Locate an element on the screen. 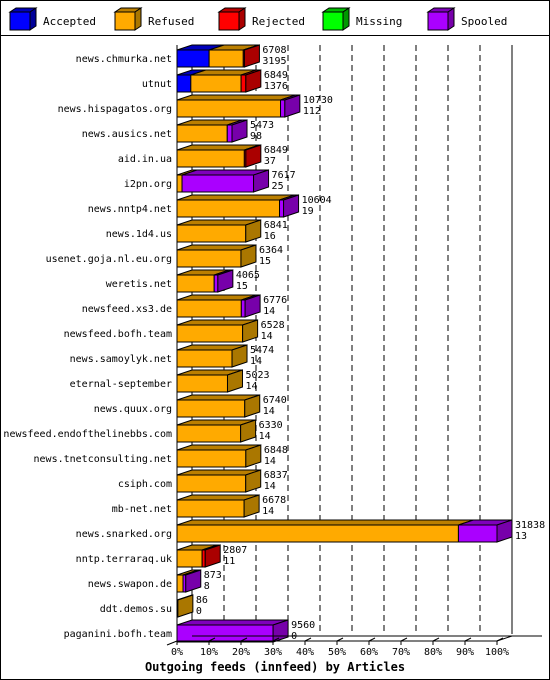 The width and height of the screenshot is (550, 680). legend-swatch-accepted is located at coordinates (20, 21).